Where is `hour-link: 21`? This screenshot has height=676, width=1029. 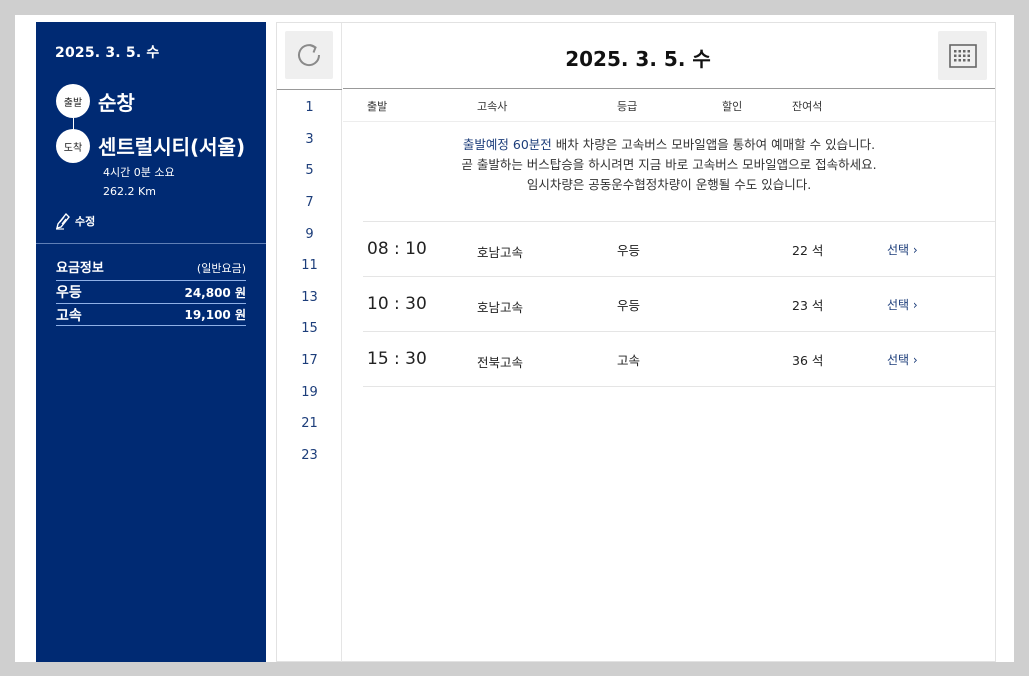 hour-link: 21 is located at coordinates (309, 423).